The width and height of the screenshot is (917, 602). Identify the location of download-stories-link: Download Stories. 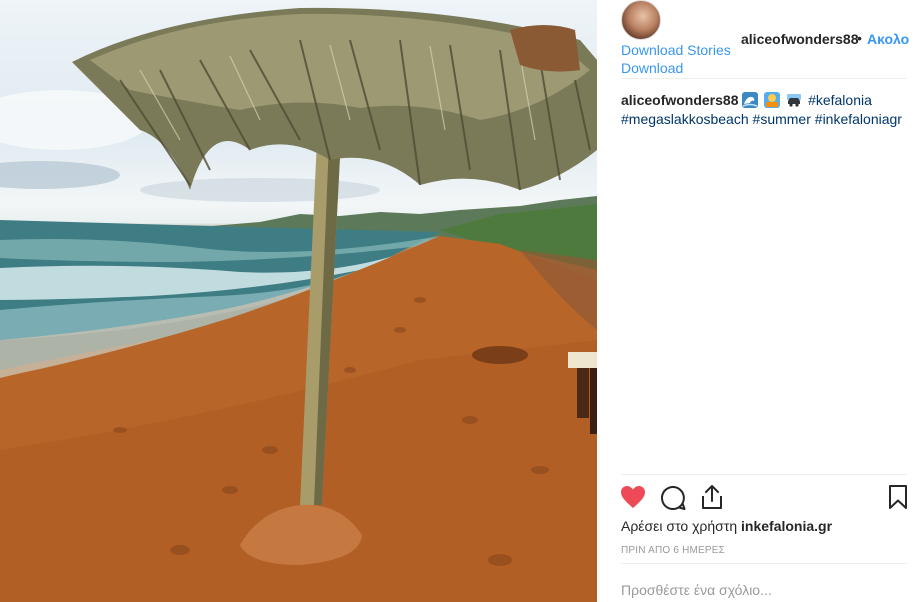
(676, 50).